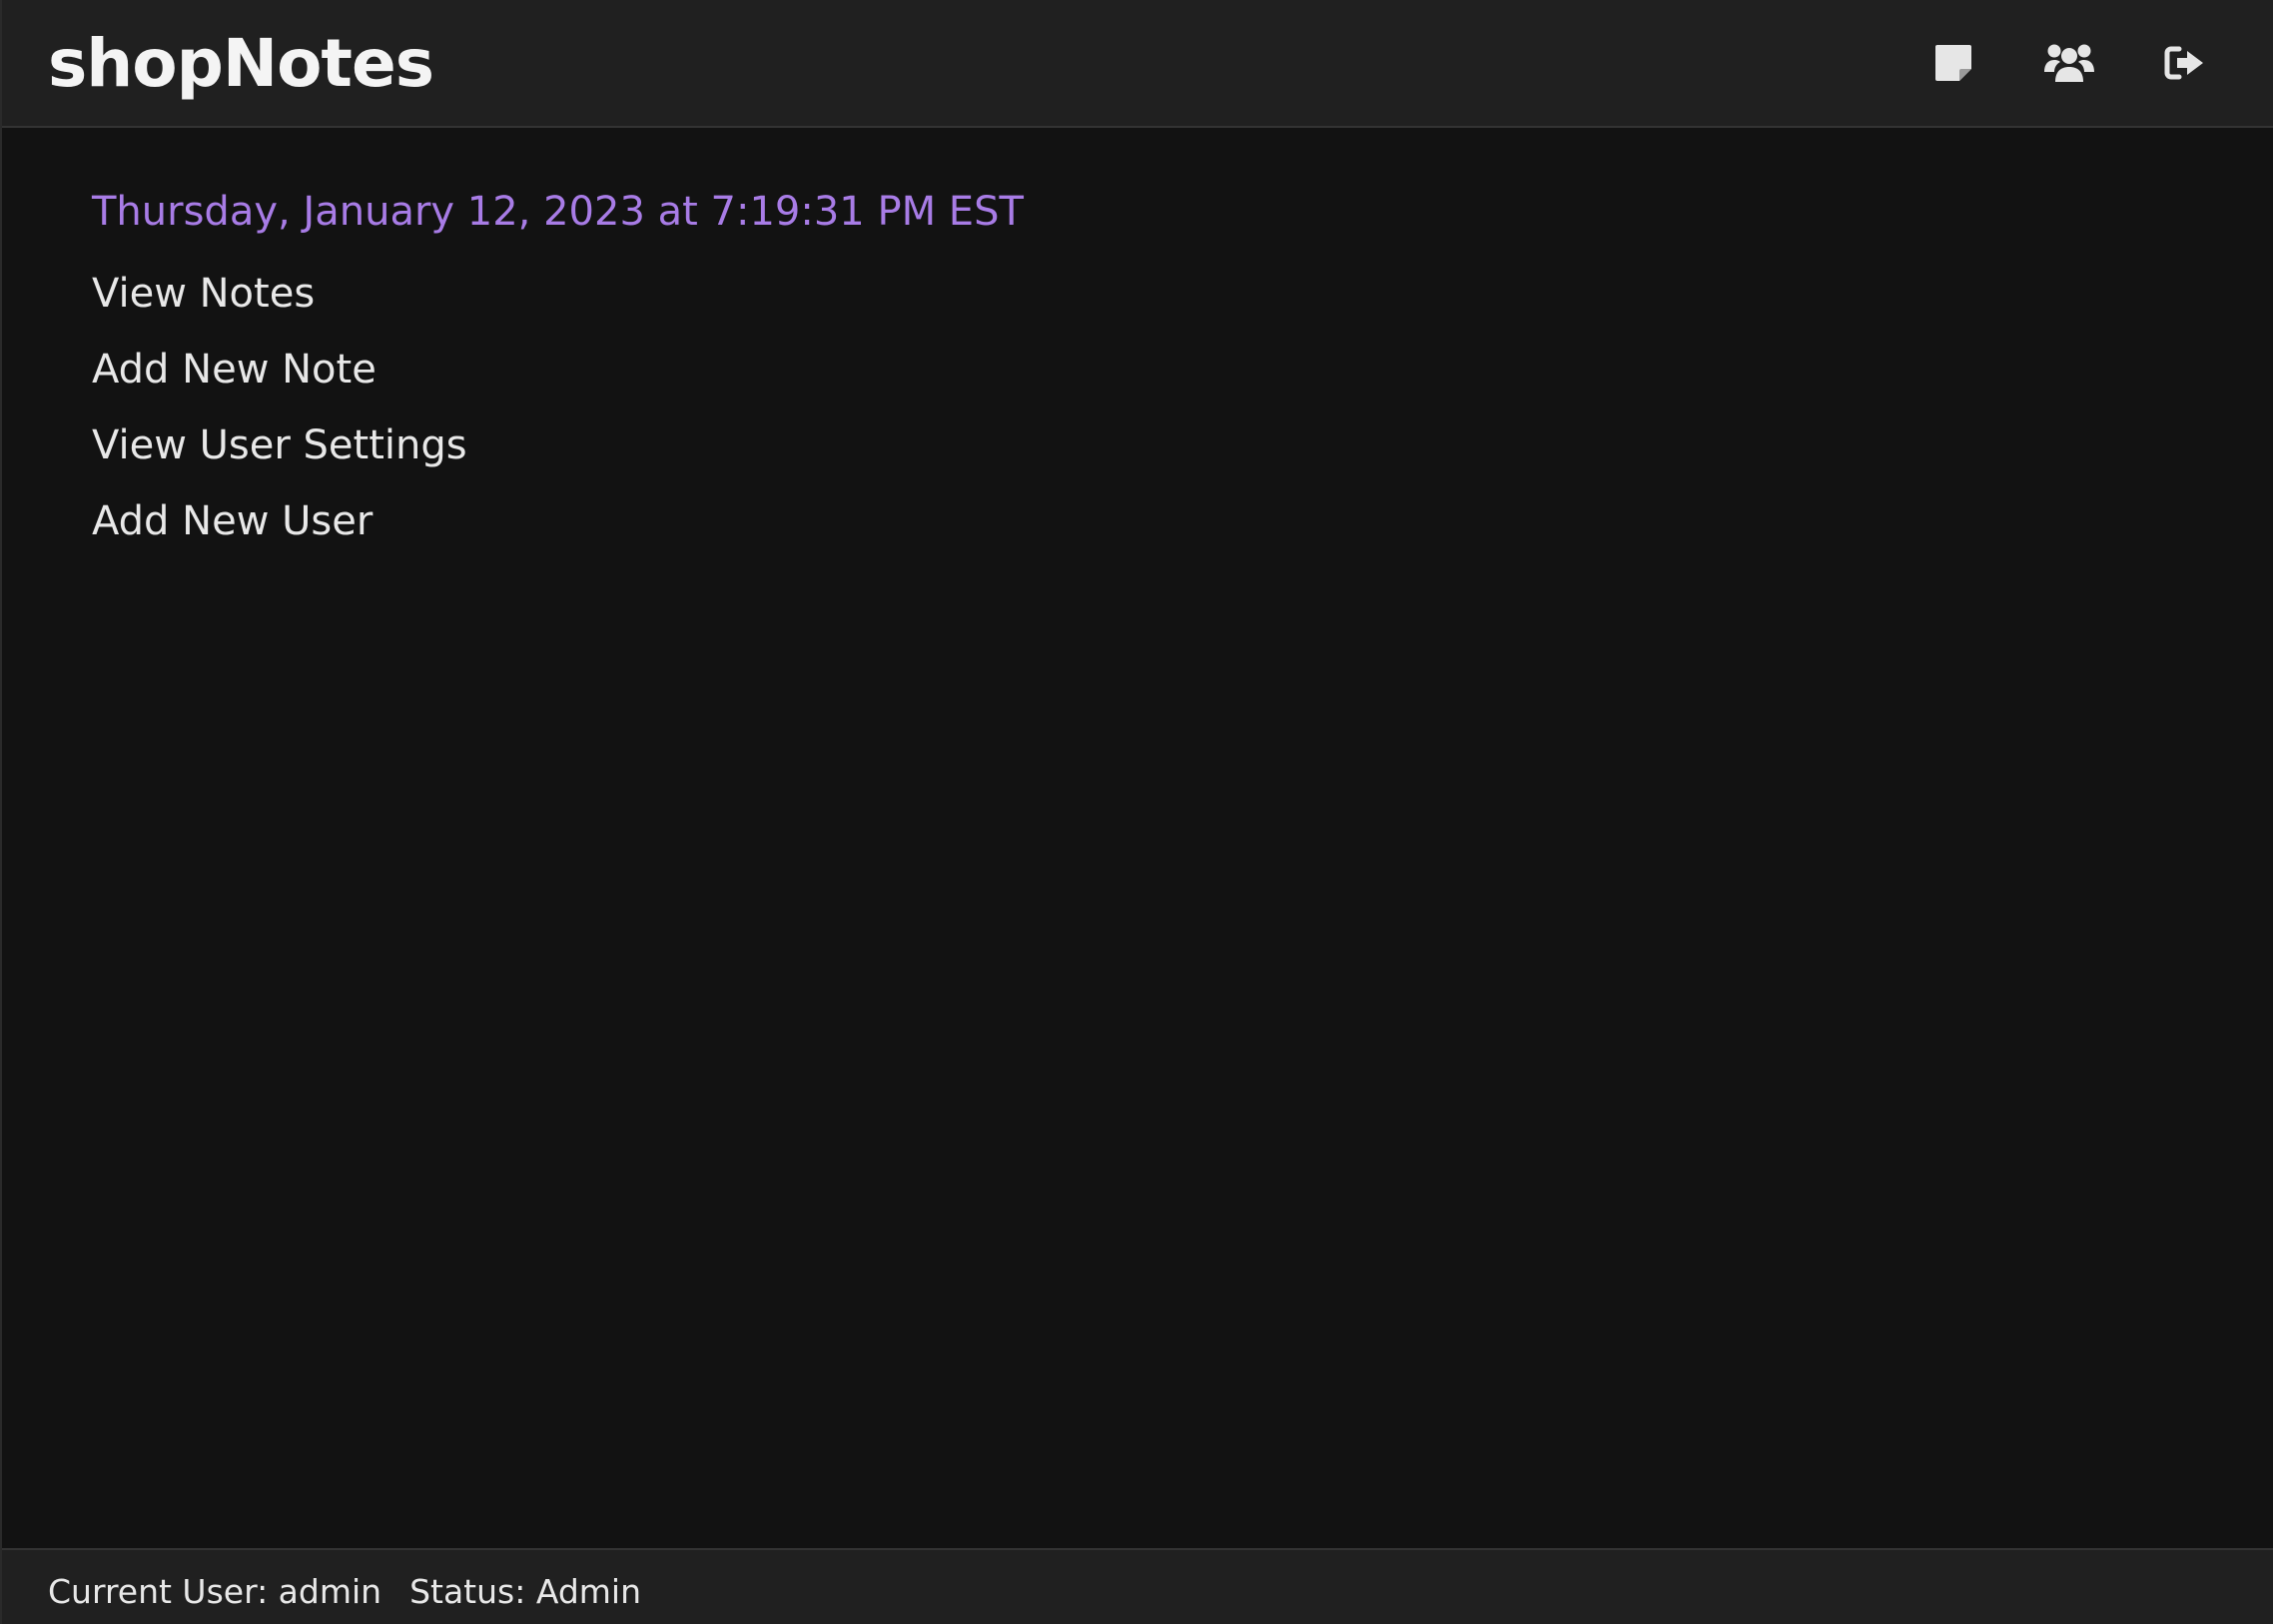 The width and height of the screenshot is (2273, 1624). What do you see at coordinates (1137, 64) in the screenshot?
I see `top-header: shopNotes` at bounding box center [1137, 64].